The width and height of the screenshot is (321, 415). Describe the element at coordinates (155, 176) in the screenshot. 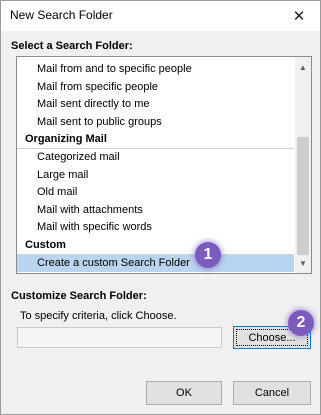

I see `list-item: Large mail` at that location.